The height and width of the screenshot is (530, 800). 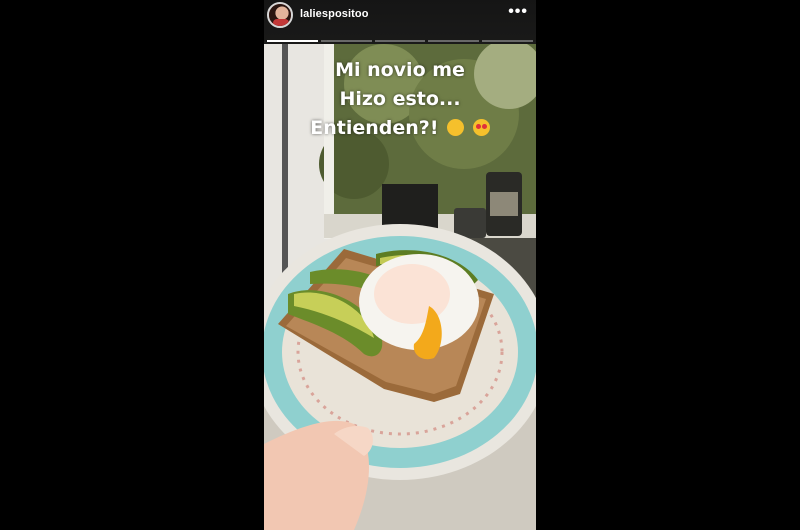 What do you see at coordinates (400, 22) in the screenshot?
I see `story-header: laliespositoo •••` at bounding box center [400, 22].